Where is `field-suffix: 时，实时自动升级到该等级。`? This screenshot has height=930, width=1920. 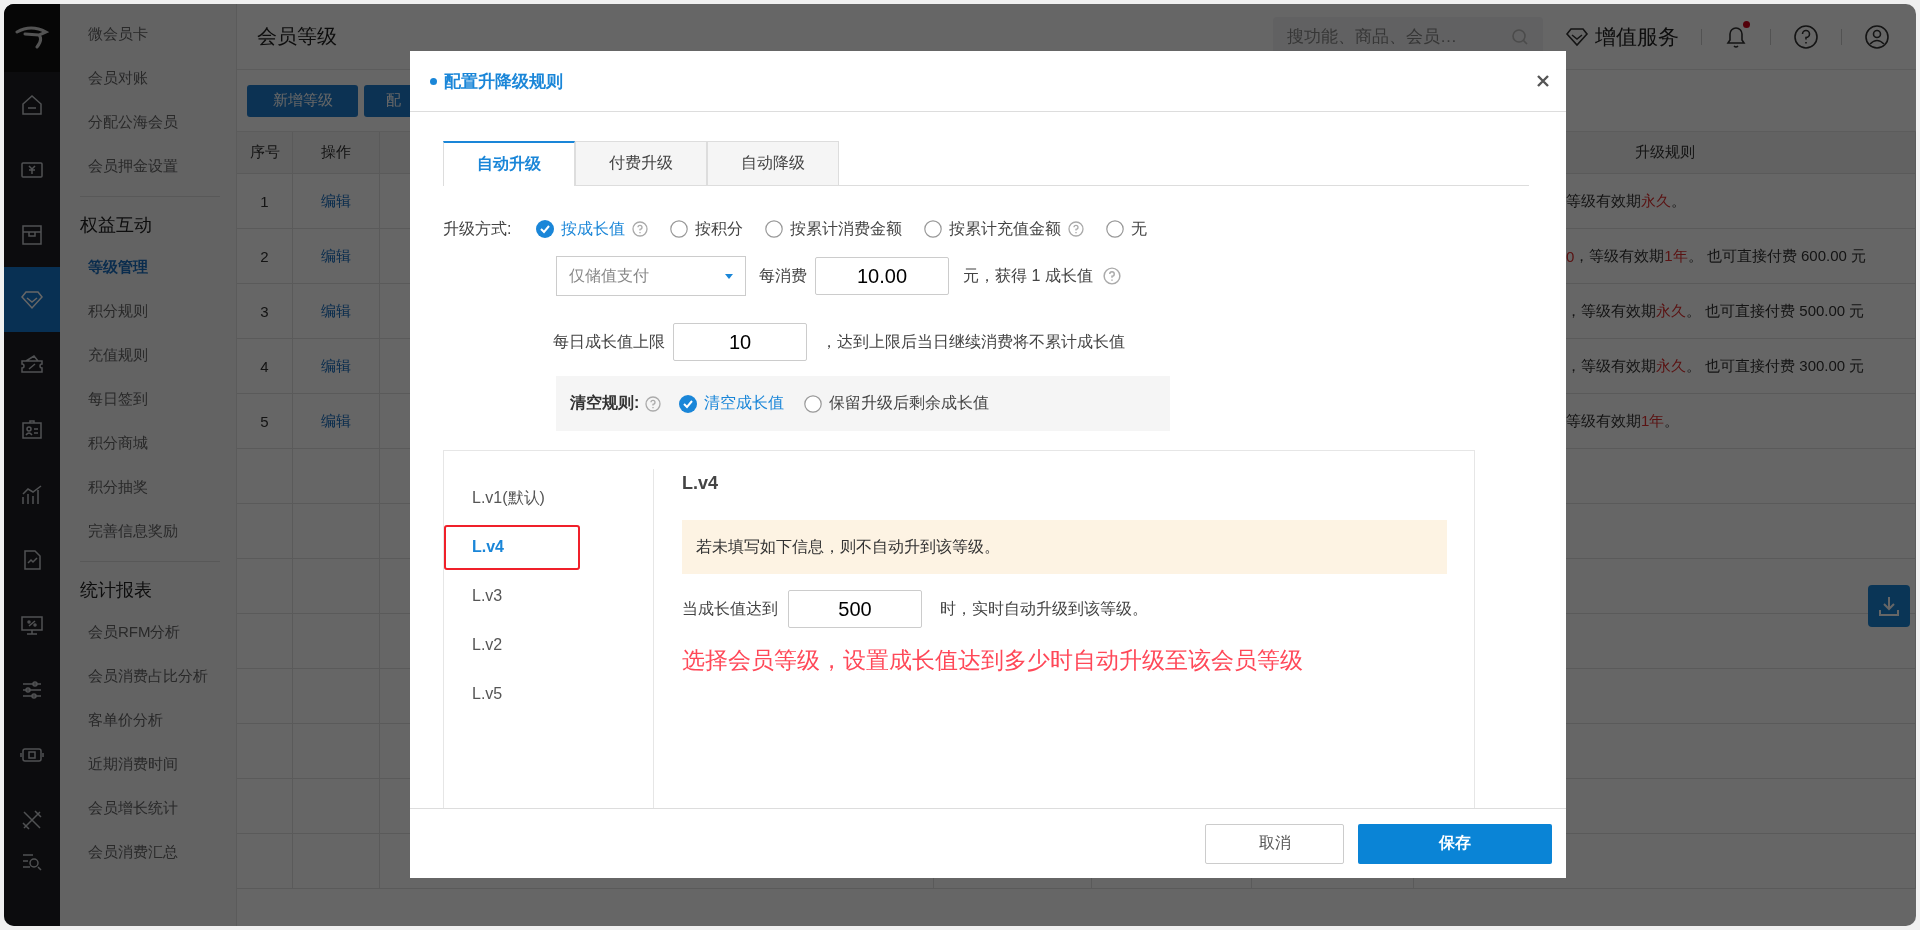
field-suffix: 时，实时自动升级到该等级。 is located at coordinates (1044, 608).